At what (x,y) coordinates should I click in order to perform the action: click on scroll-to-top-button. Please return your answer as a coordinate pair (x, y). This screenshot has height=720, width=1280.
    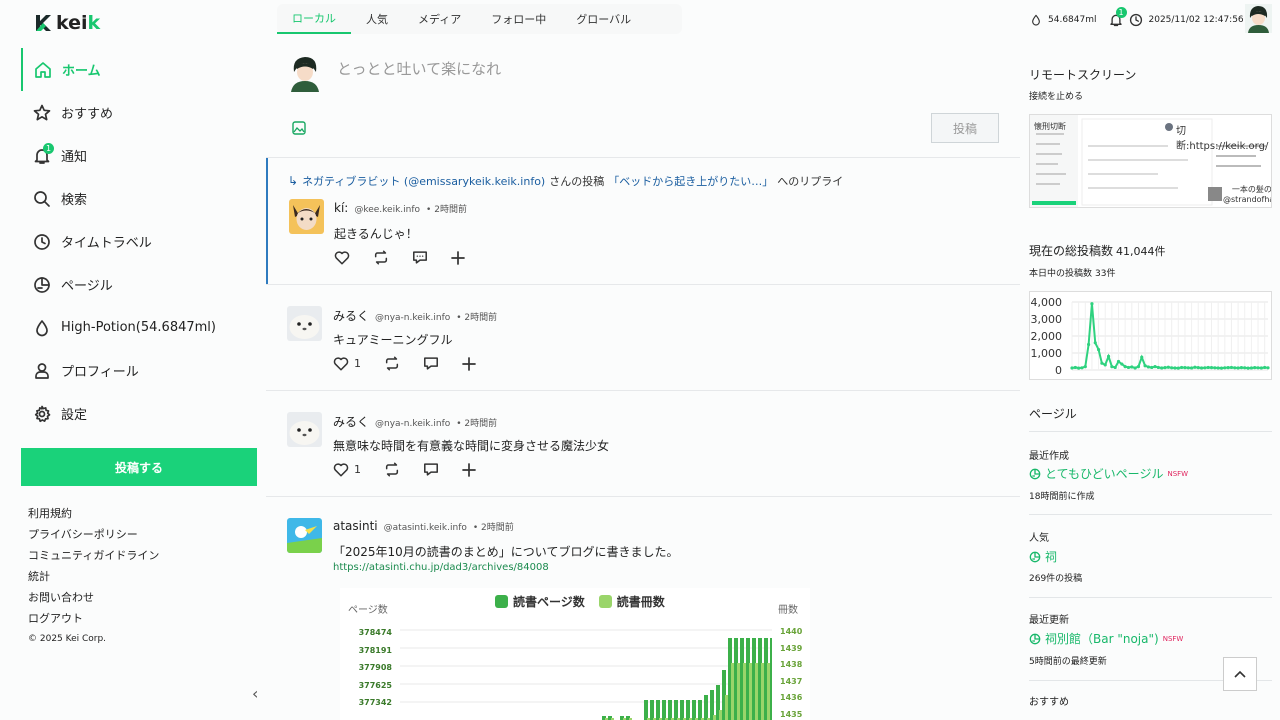
    Looking at the image, I should click on (1240, 674).